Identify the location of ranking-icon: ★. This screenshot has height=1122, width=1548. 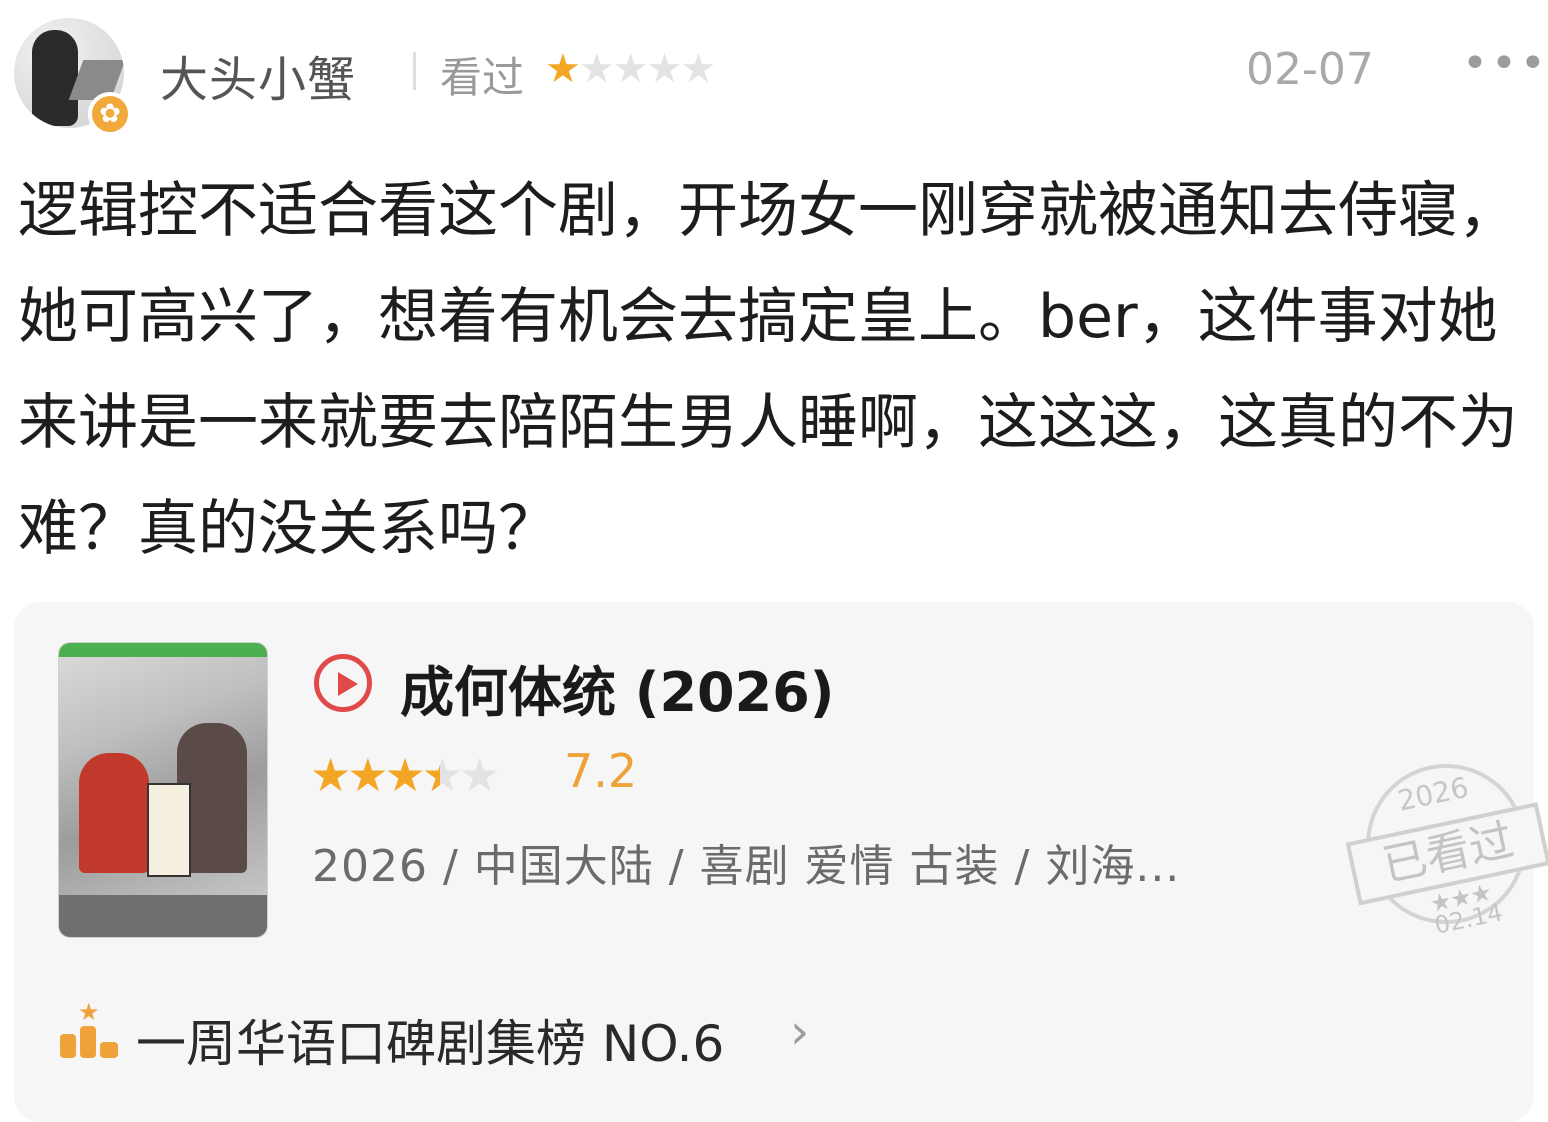
(91, 1029).